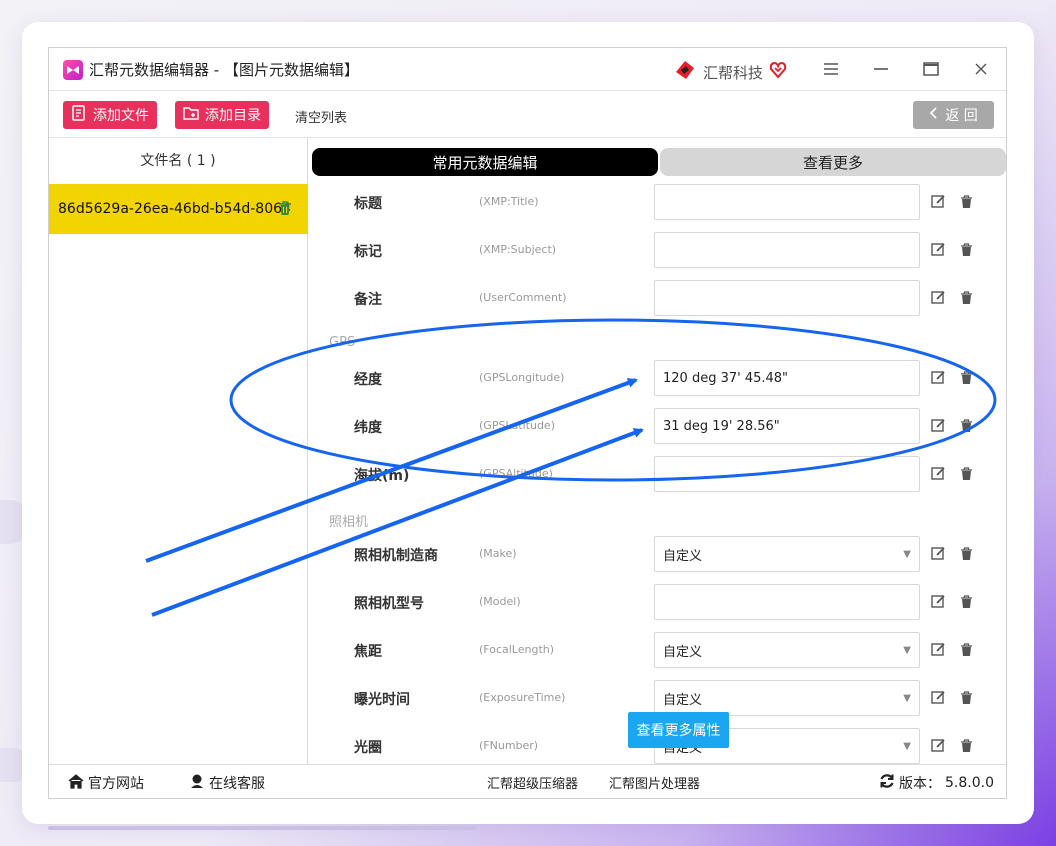 This screenshot has width=1056, height=846. I want to click on title-bar: 汇帮元数据编辑器 - 【图片元数据编辑】 汇帮科技, so click(527, 69).